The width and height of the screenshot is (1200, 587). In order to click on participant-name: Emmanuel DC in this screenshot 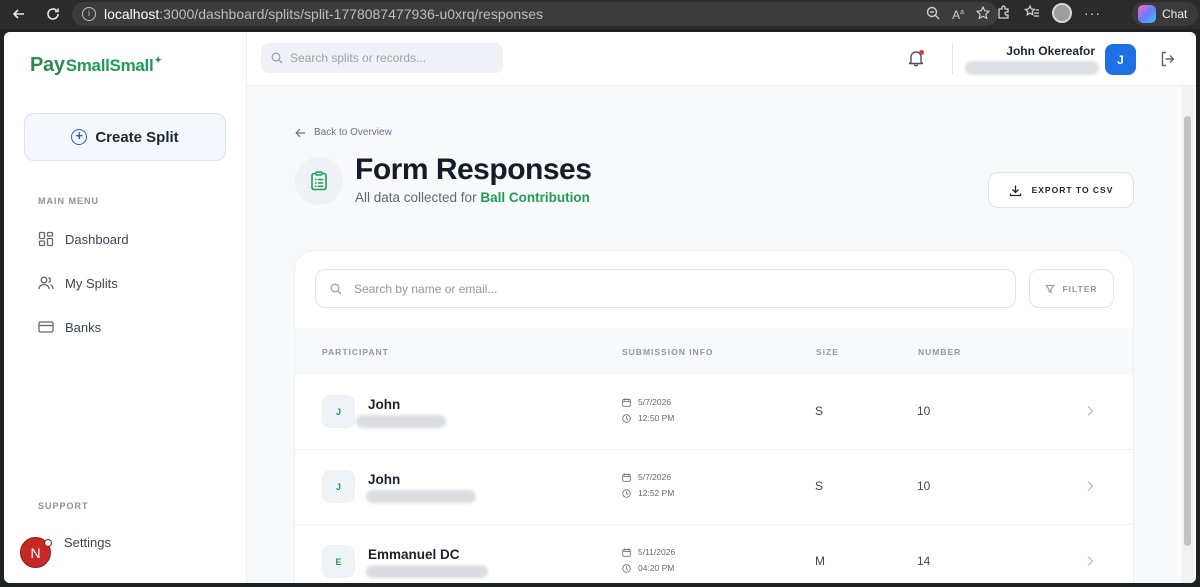, I will do `click(414, 554)`.